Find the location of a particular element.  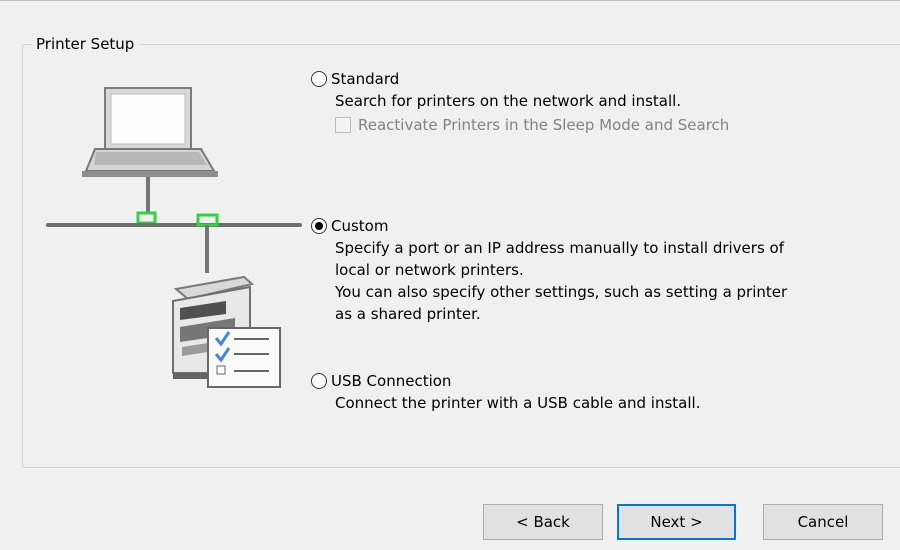

next-button: Next > is located at coordinates (676, 522).